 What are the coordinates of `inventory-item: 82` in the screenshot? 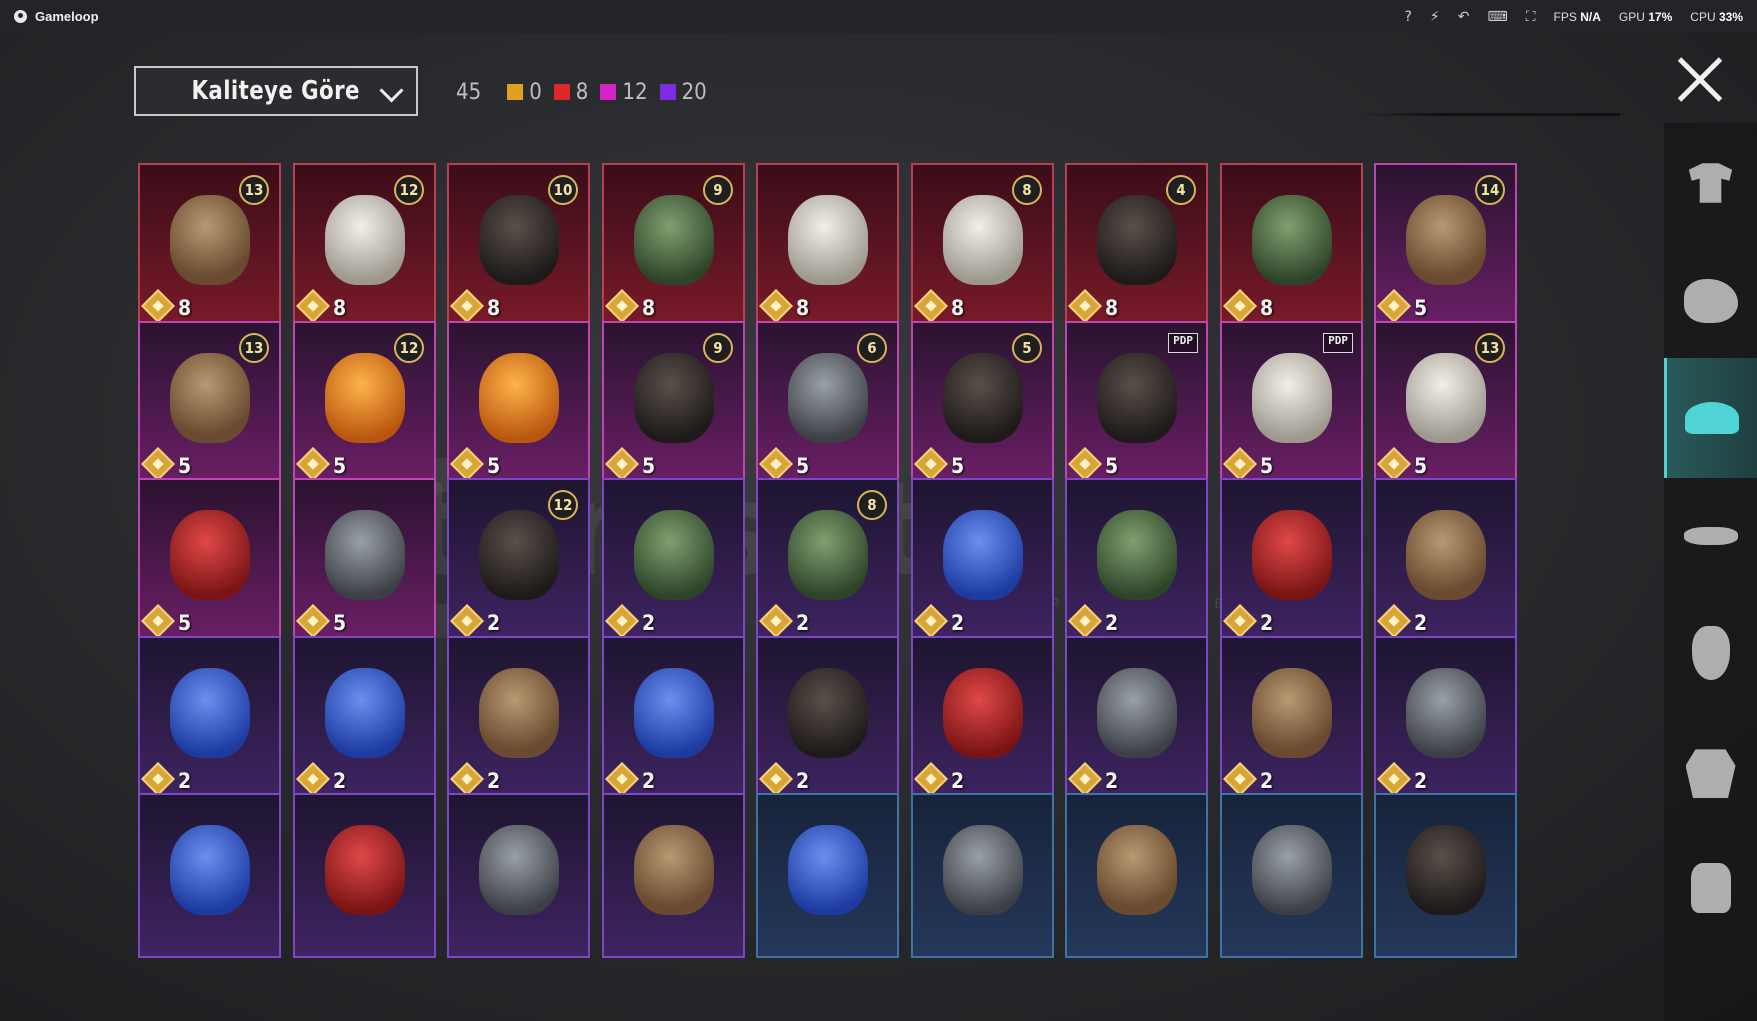 It's located at (827, 560).